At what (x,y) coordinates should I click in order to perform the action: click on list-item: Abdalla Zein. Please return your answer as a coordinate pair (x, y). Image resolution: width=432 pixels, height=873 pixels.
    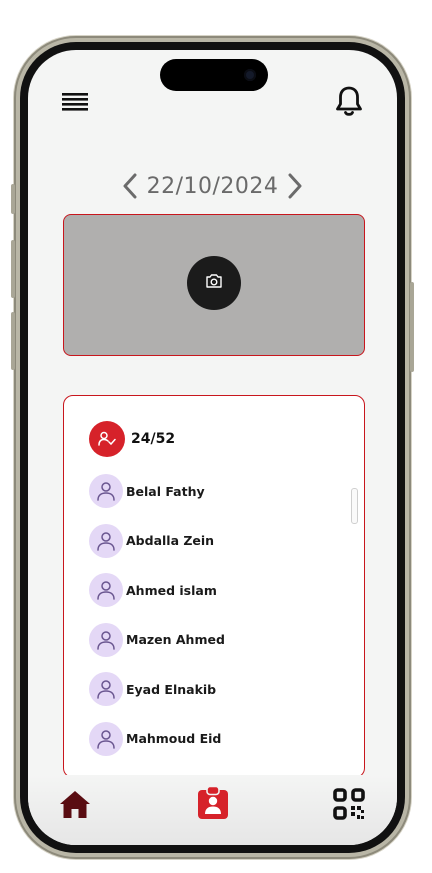
    Looking at the image, I should click on (157, 540).